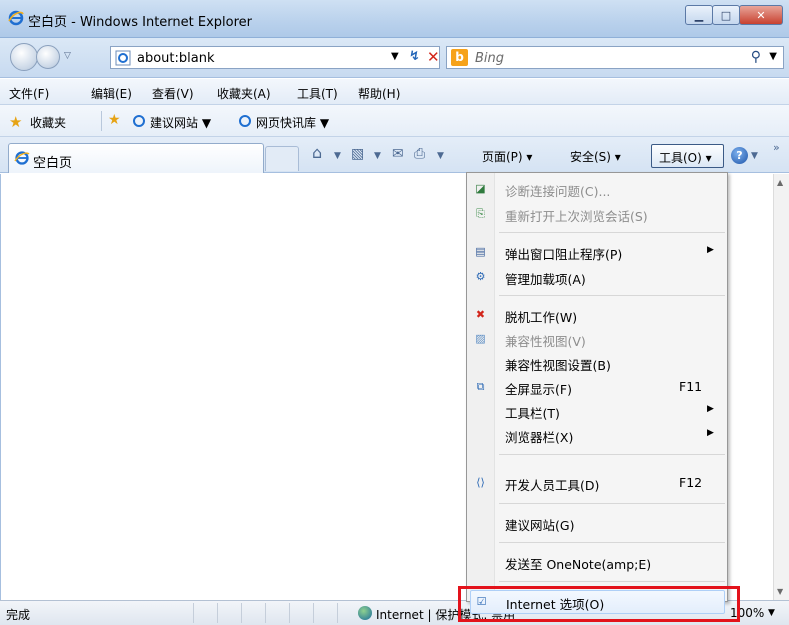  I want to click on url-dropdown-icon: ▼, so click(395, 56).